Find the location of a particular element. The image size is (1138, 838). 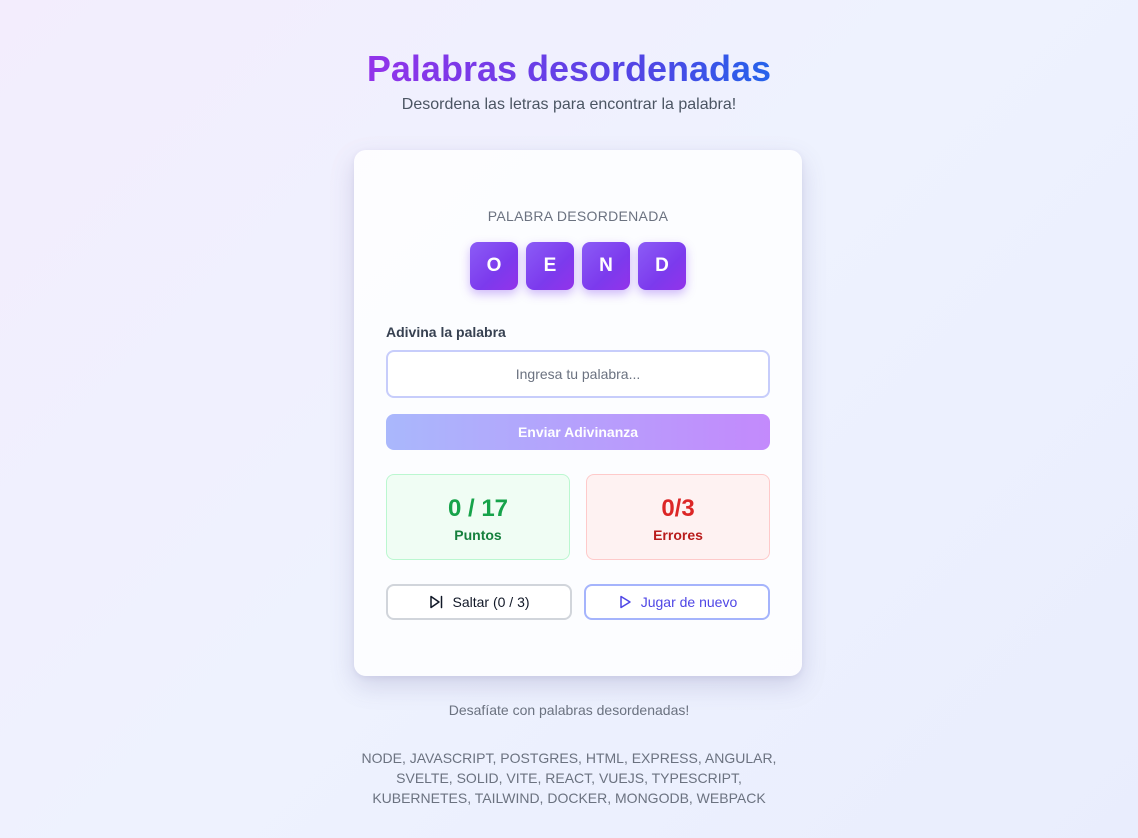

letter-tile: E is located at coordinates (550, 266).